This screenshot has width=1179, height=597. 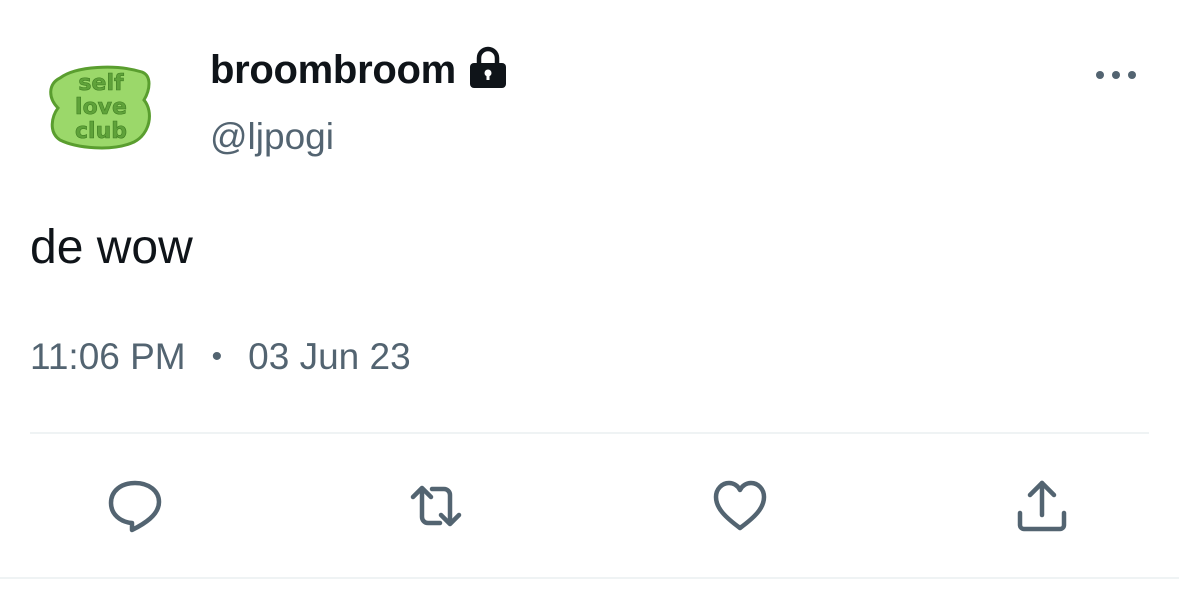 I want to click on like-button, so click(x=740, y=506).